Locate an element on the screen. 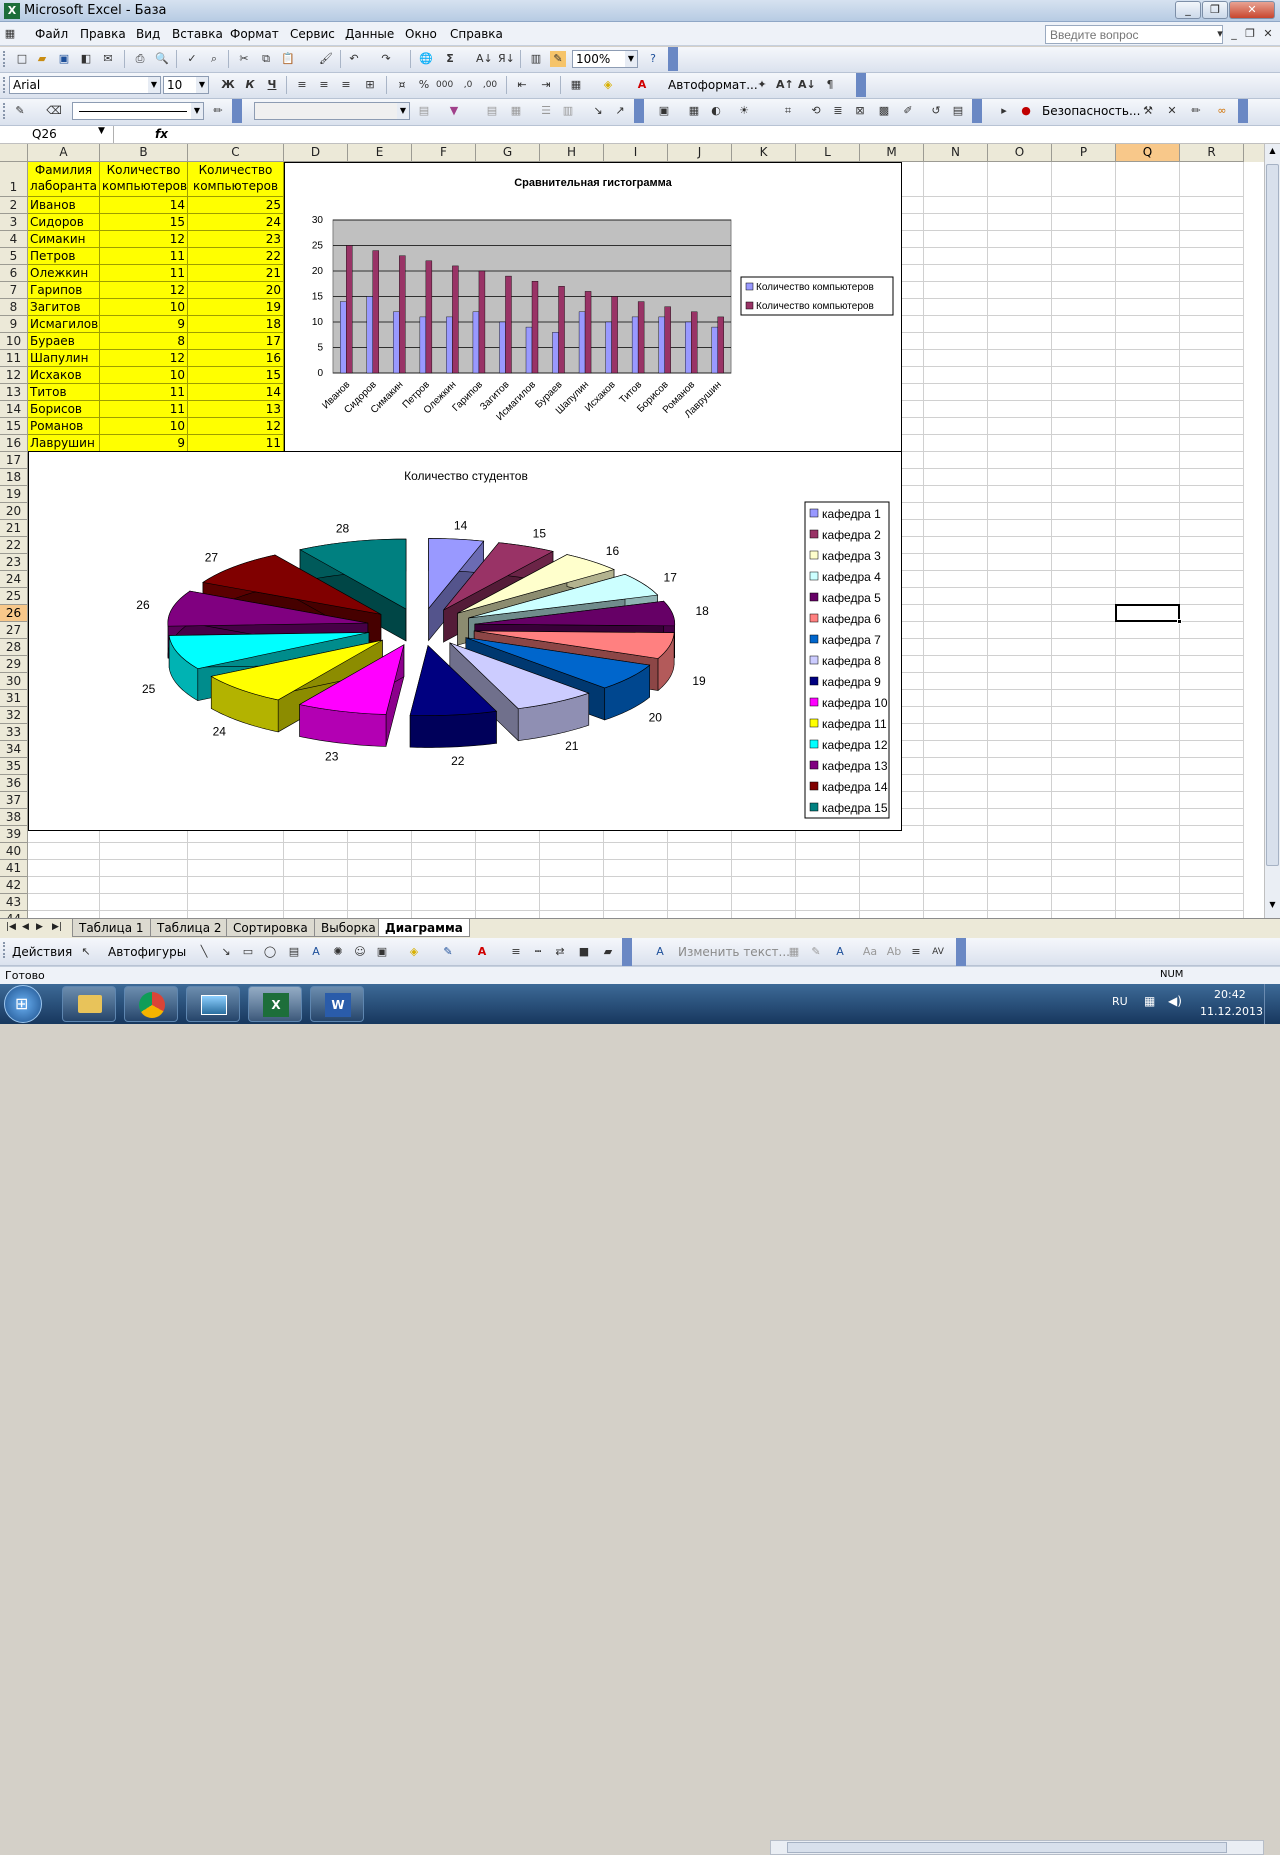 The width and height of the screenshot is (1280, 1855). picture-options-icon: ▤ is located at coordinates (958, 111).